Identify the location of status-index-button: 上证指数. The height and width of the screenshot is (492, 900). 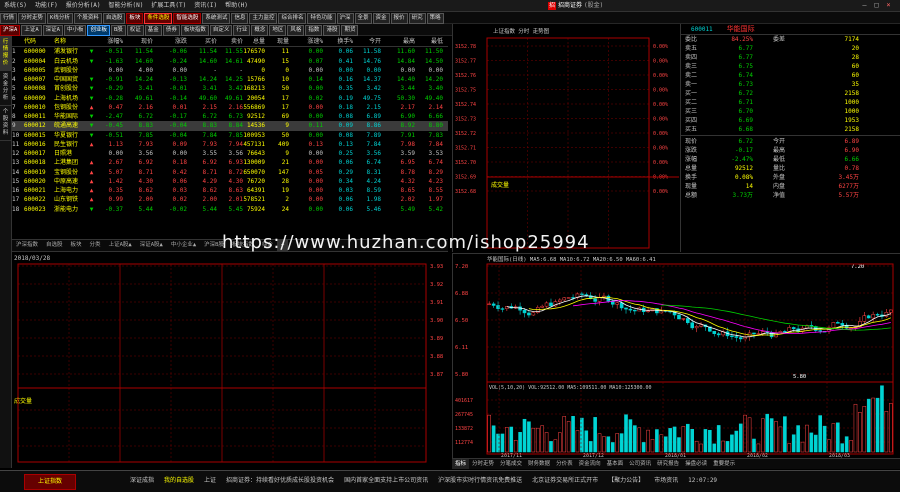
(50, 482).